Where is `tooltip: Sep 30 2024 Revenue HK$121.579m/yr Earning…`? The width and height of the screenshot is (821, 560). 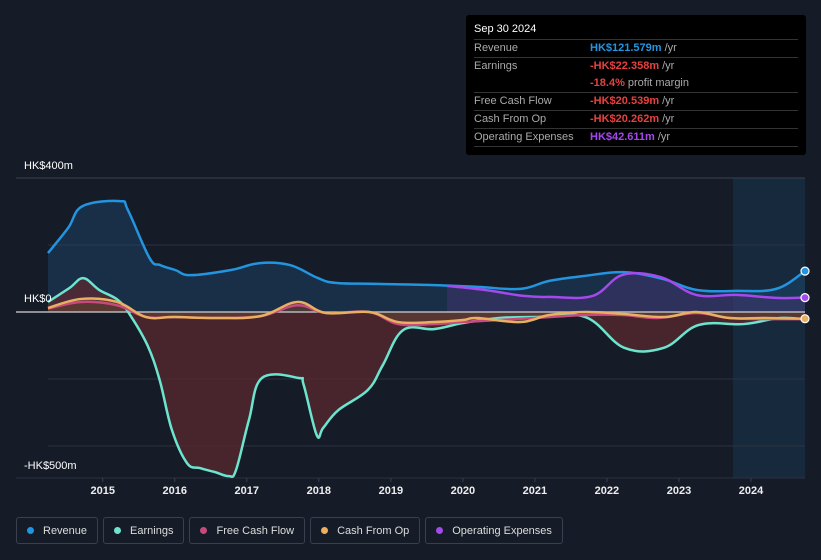
tooltip: Sep 30 2024 Revenue HK$121.579m/yr Earning… is located at coordinates (636, 85).